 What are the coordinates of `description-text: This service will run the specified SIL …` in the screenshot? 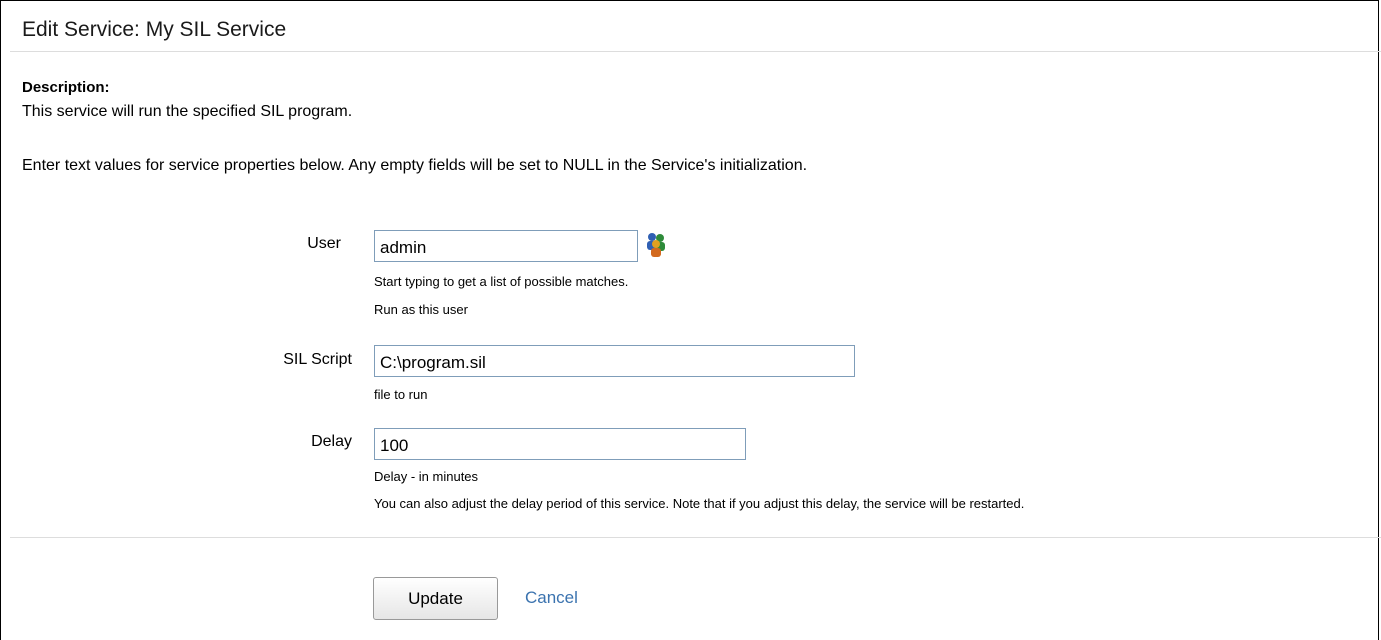 It's located at (187, 111).